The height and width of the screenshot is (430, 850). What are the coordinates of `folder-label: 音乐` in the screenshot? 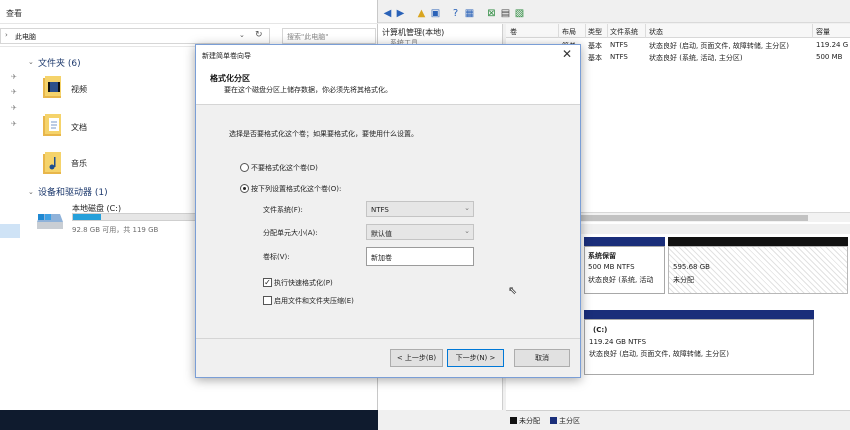 It's located at (79, 163).